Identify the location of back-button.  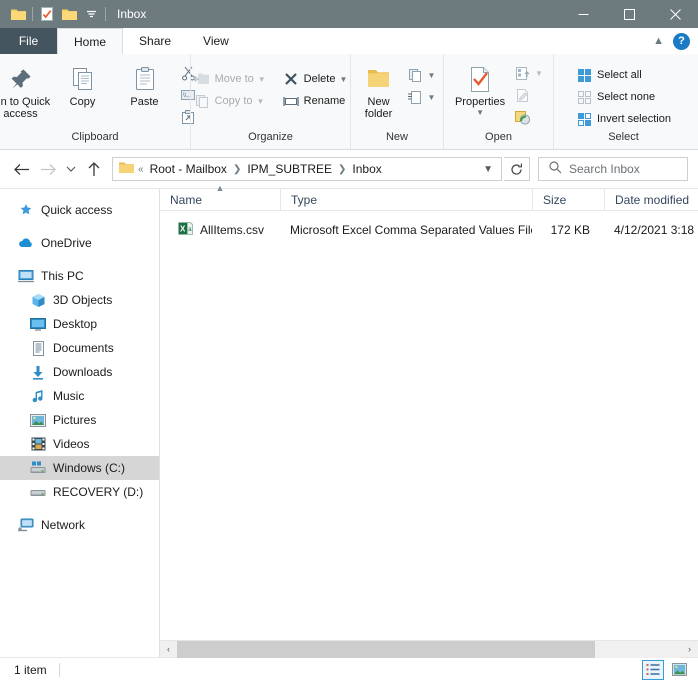
(22, 169).